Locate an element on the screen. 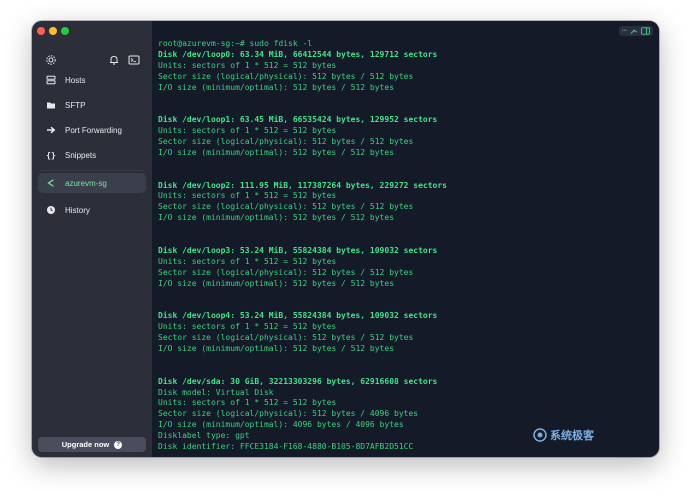  watermark-logo-icon is located at coordinates (540, 435).